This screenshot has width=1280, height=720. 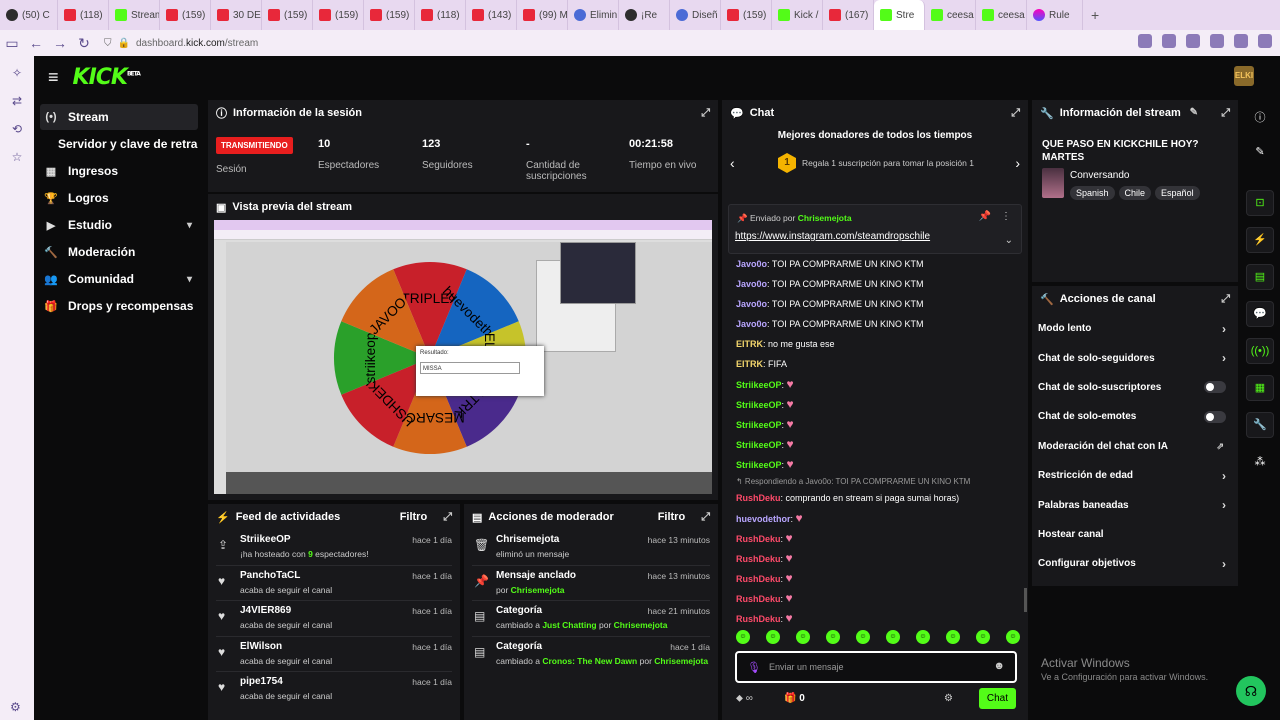 I want to click on nav-item-3: 🏆 Logros, so click(x=119, y=198).